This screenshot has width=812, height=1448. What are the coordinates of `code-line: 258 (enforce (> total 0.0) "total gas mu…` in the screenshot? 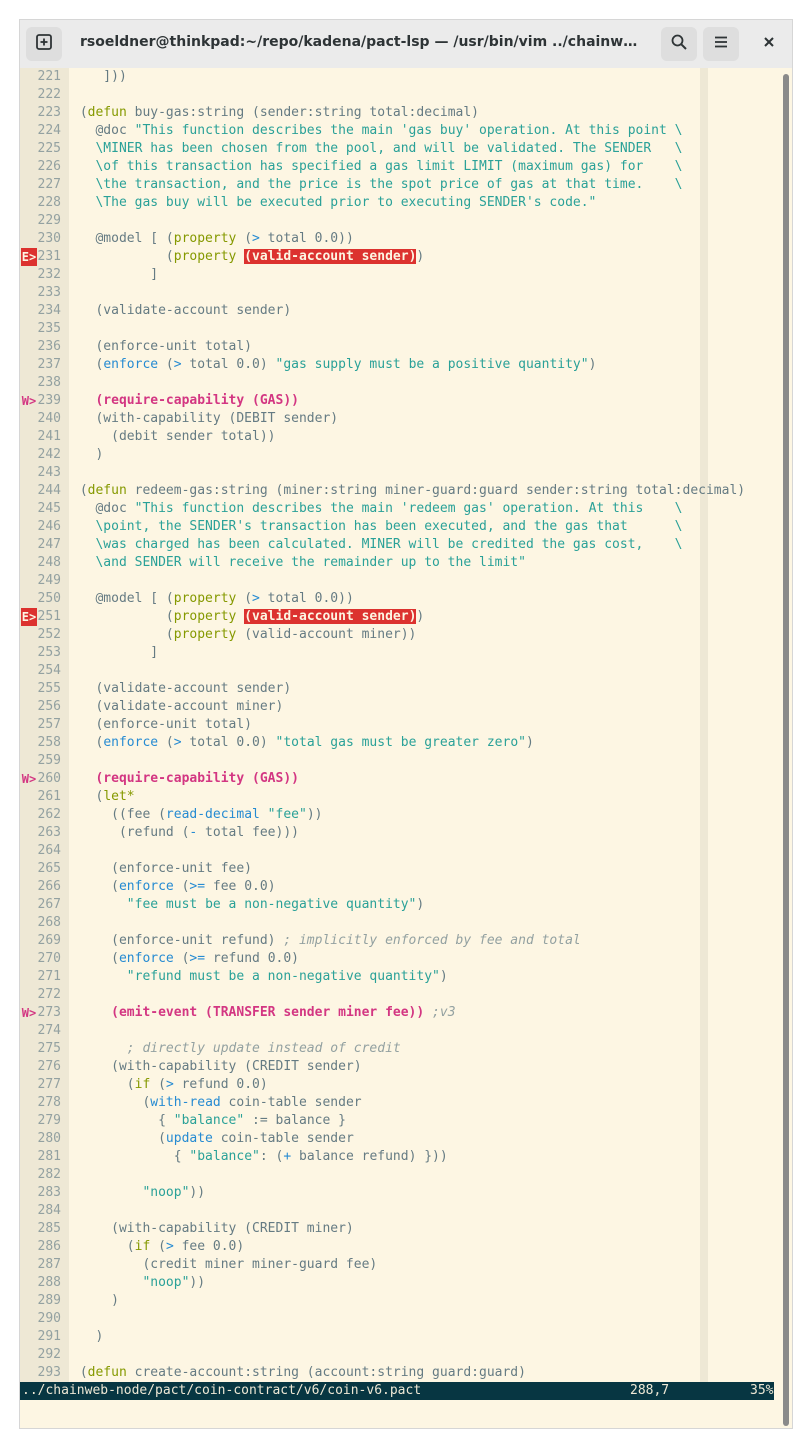 It's located at (400, 743).